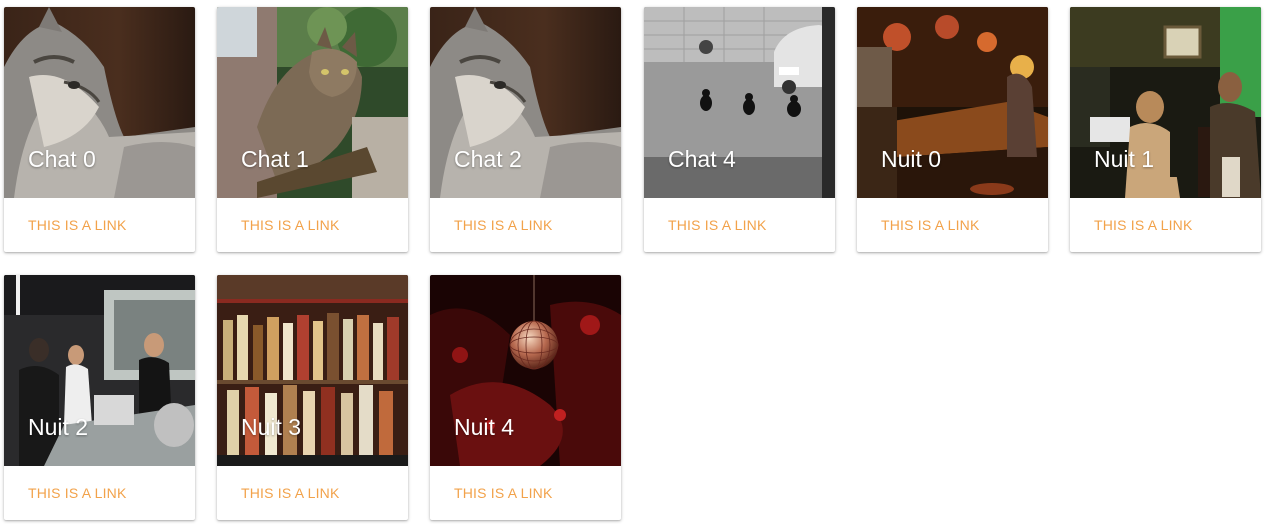  I want to click on card: Chat 1 THIS IS A LINK, so click(312, 129).